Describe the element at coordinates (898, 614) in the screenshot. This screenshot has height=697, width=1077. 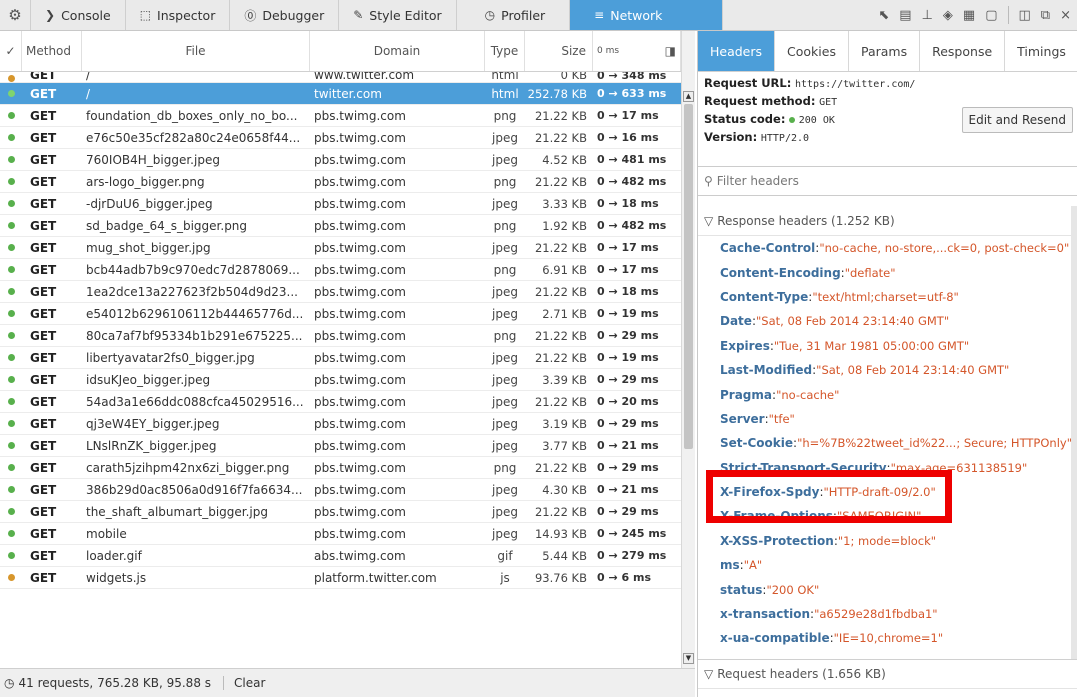
I see `header-row: x-transaction: "a6529e28d1fbdba1"` at that location.